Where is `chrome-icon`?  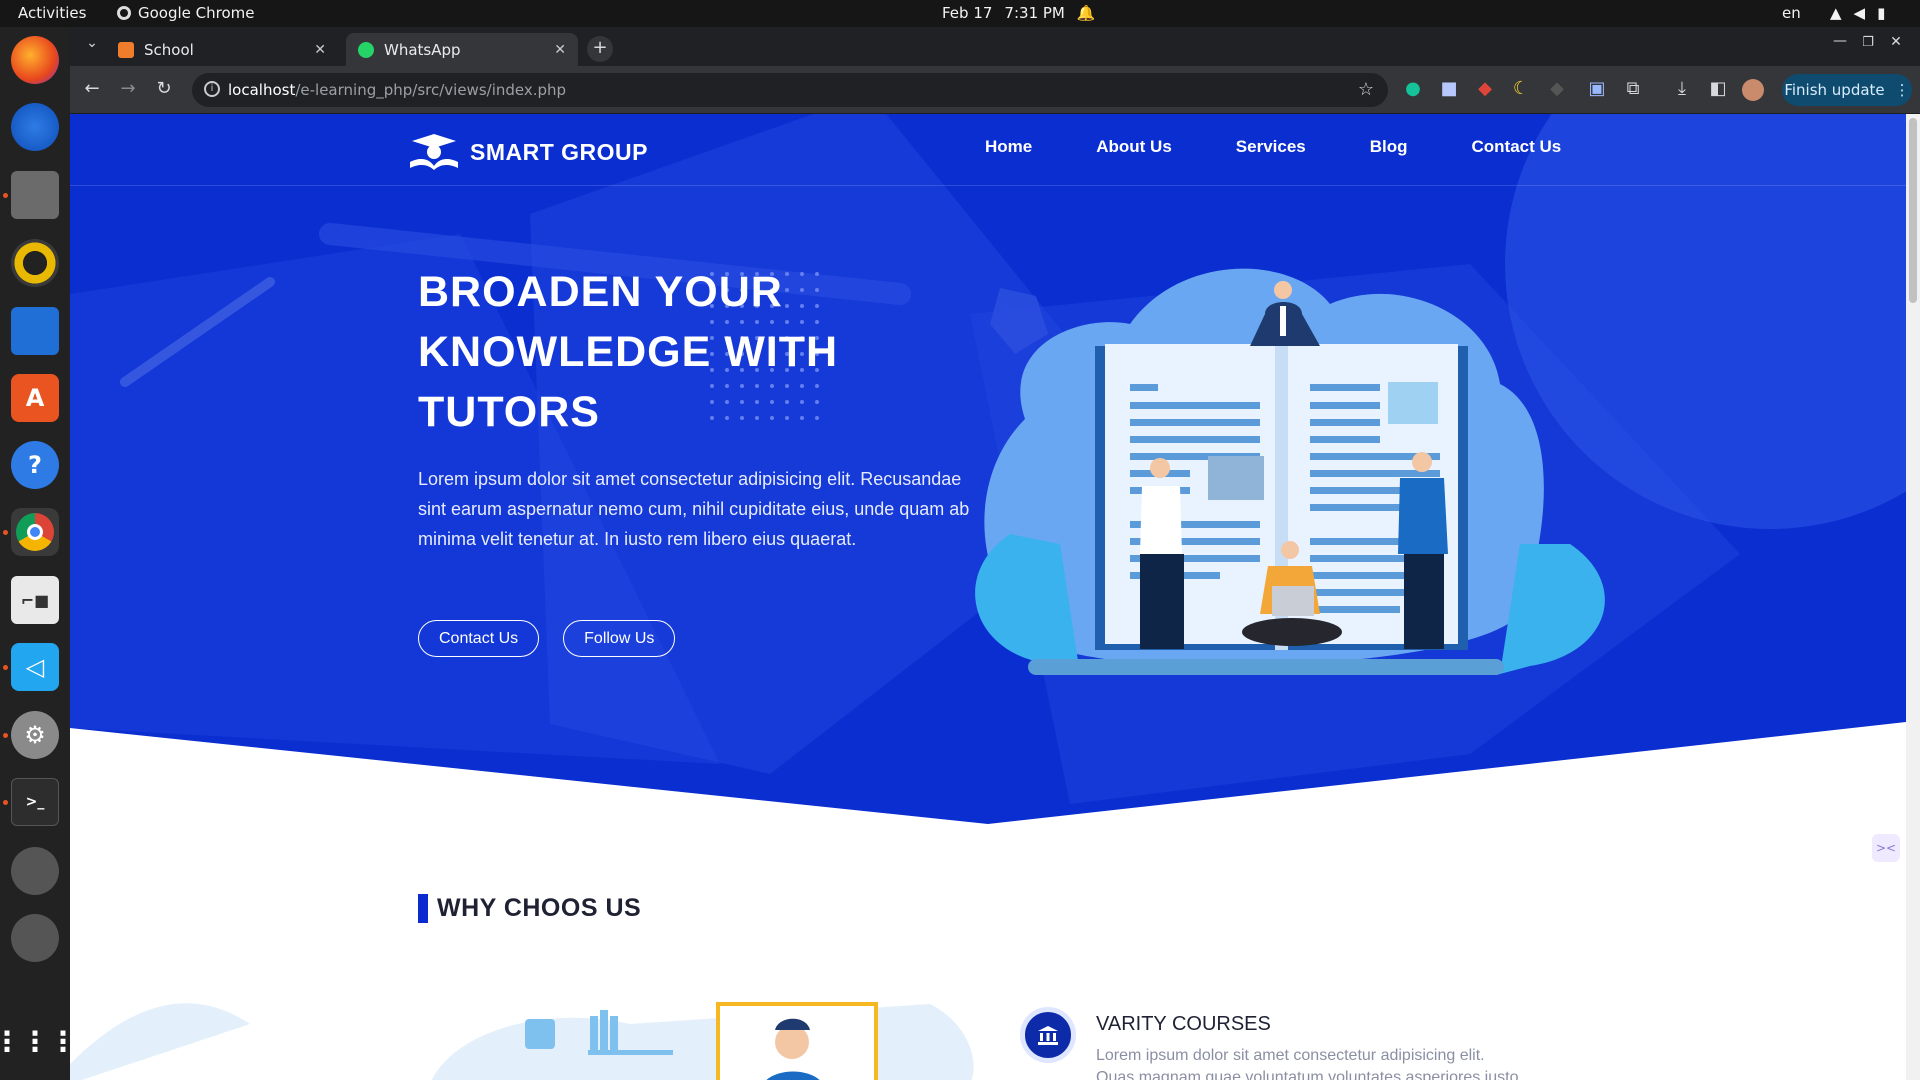 chrome-icon is located at coordinates (124, 13).